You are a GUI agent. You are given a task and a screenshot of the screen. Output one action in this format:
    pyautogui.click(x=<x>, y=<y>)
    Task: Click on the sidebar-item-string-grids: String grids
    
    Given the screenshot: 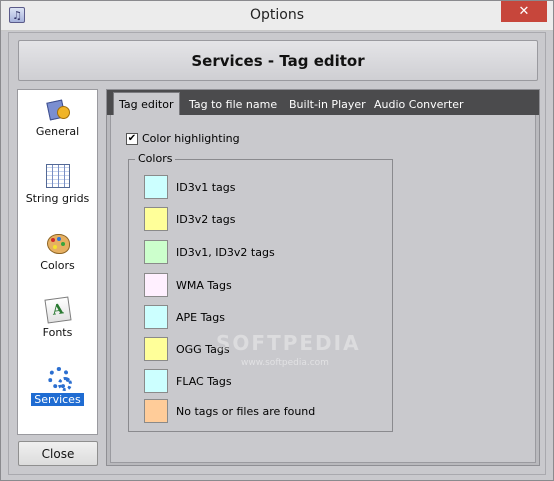 What is the action you would take?
    pyautogui.click(x=57, y=187)
    